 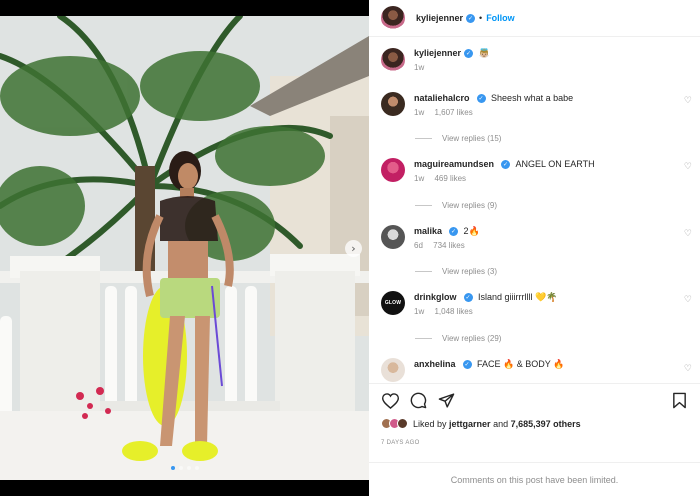 I want to click on comment-username: drinkglow, so click(x=435, y=297).